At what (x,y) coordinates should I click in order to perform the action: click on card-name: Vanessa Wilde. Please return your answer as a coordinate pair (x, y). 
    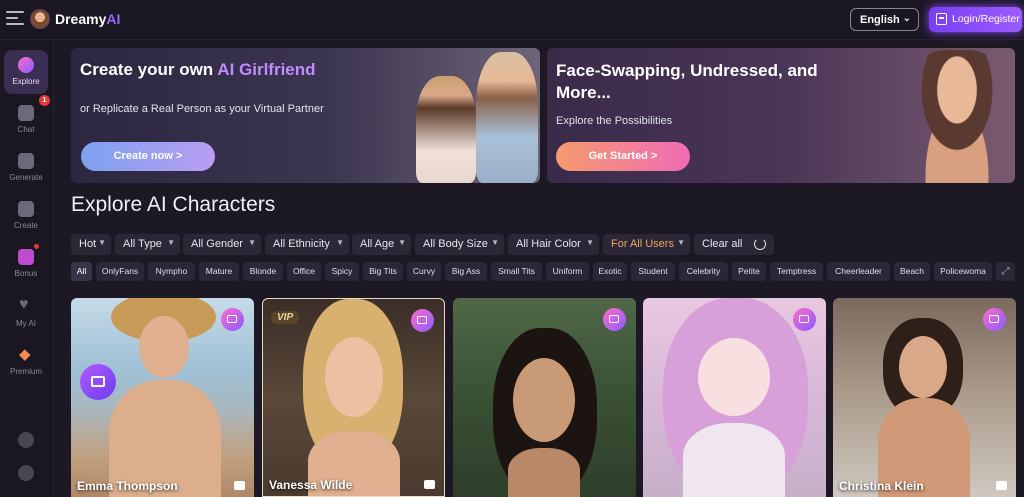
    Looking at the image, I should click on (311, 485).